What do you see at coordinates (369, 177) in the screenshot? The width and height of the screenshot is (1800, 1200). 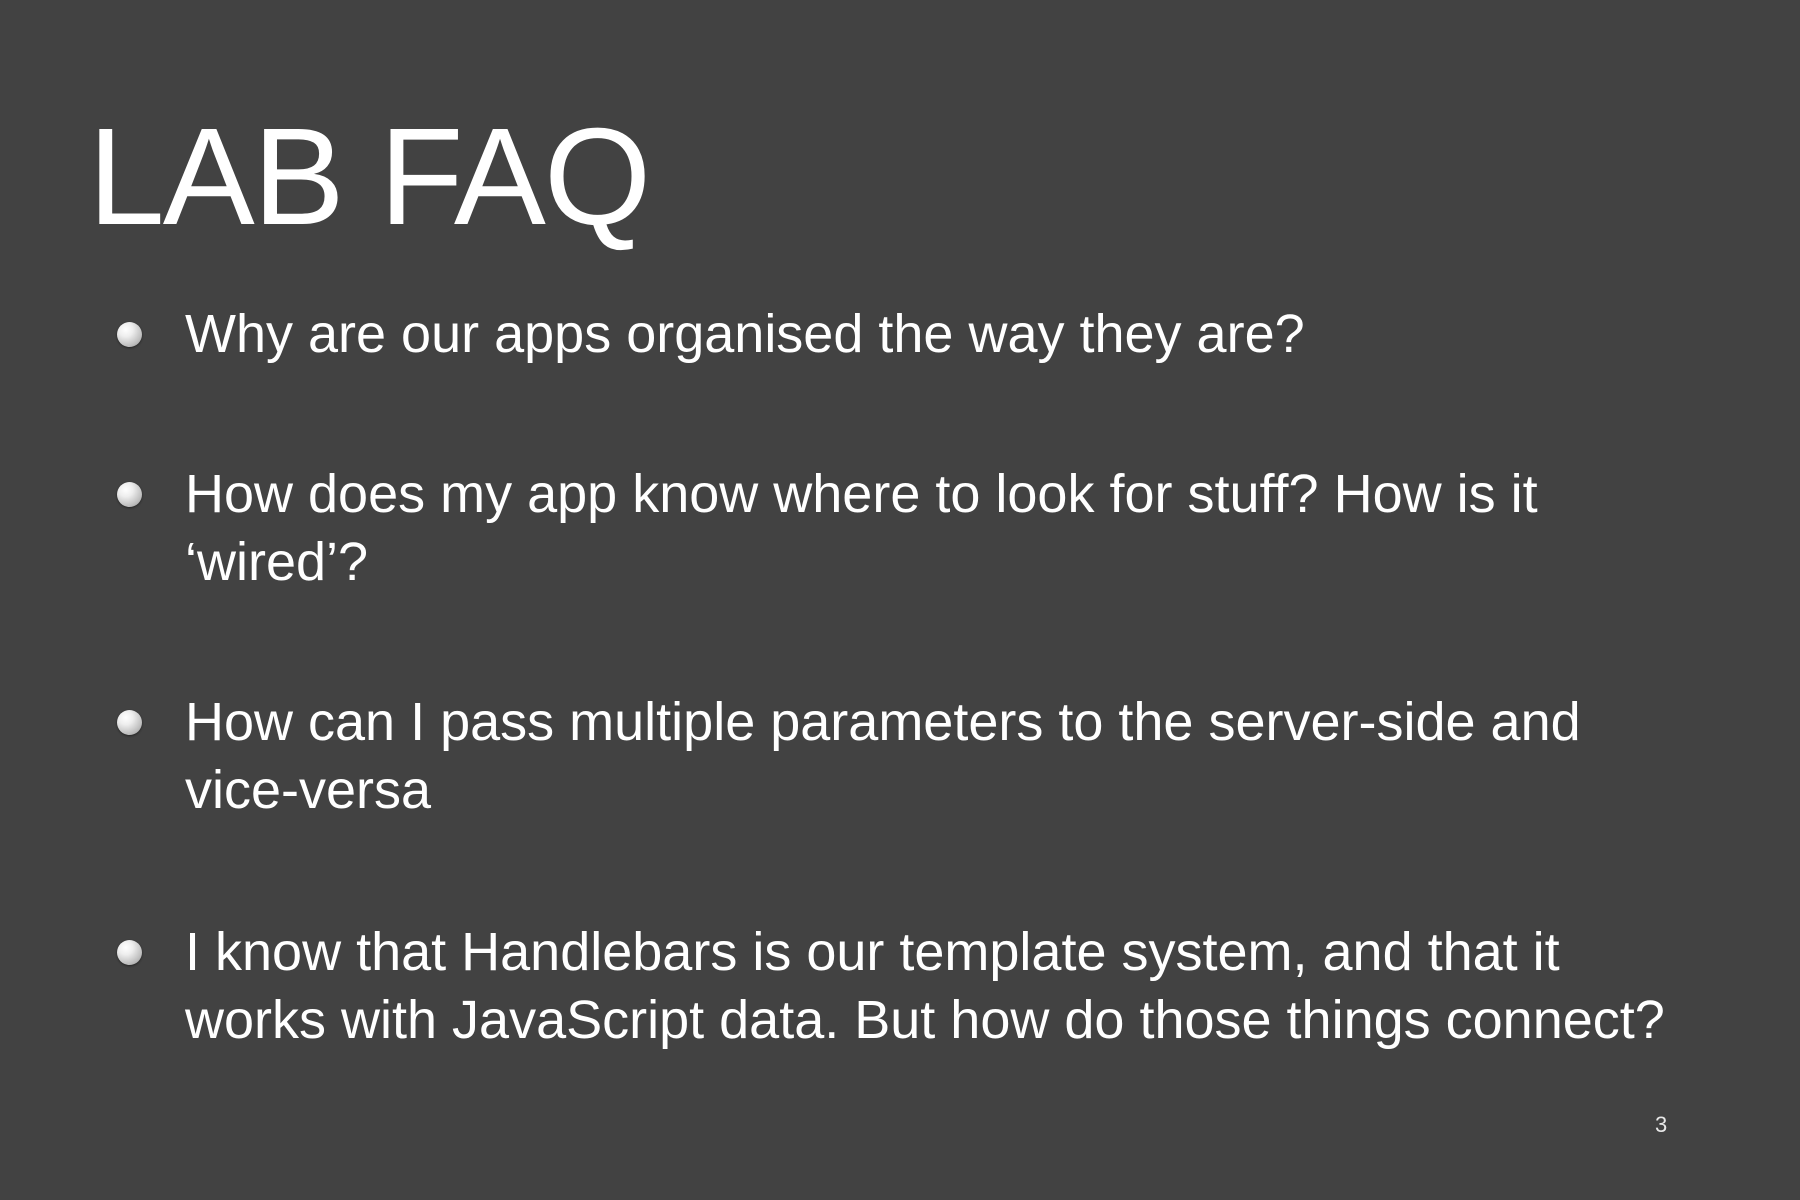 I see `slide-title: LAB FAQ` at bounding box center [369, 177].